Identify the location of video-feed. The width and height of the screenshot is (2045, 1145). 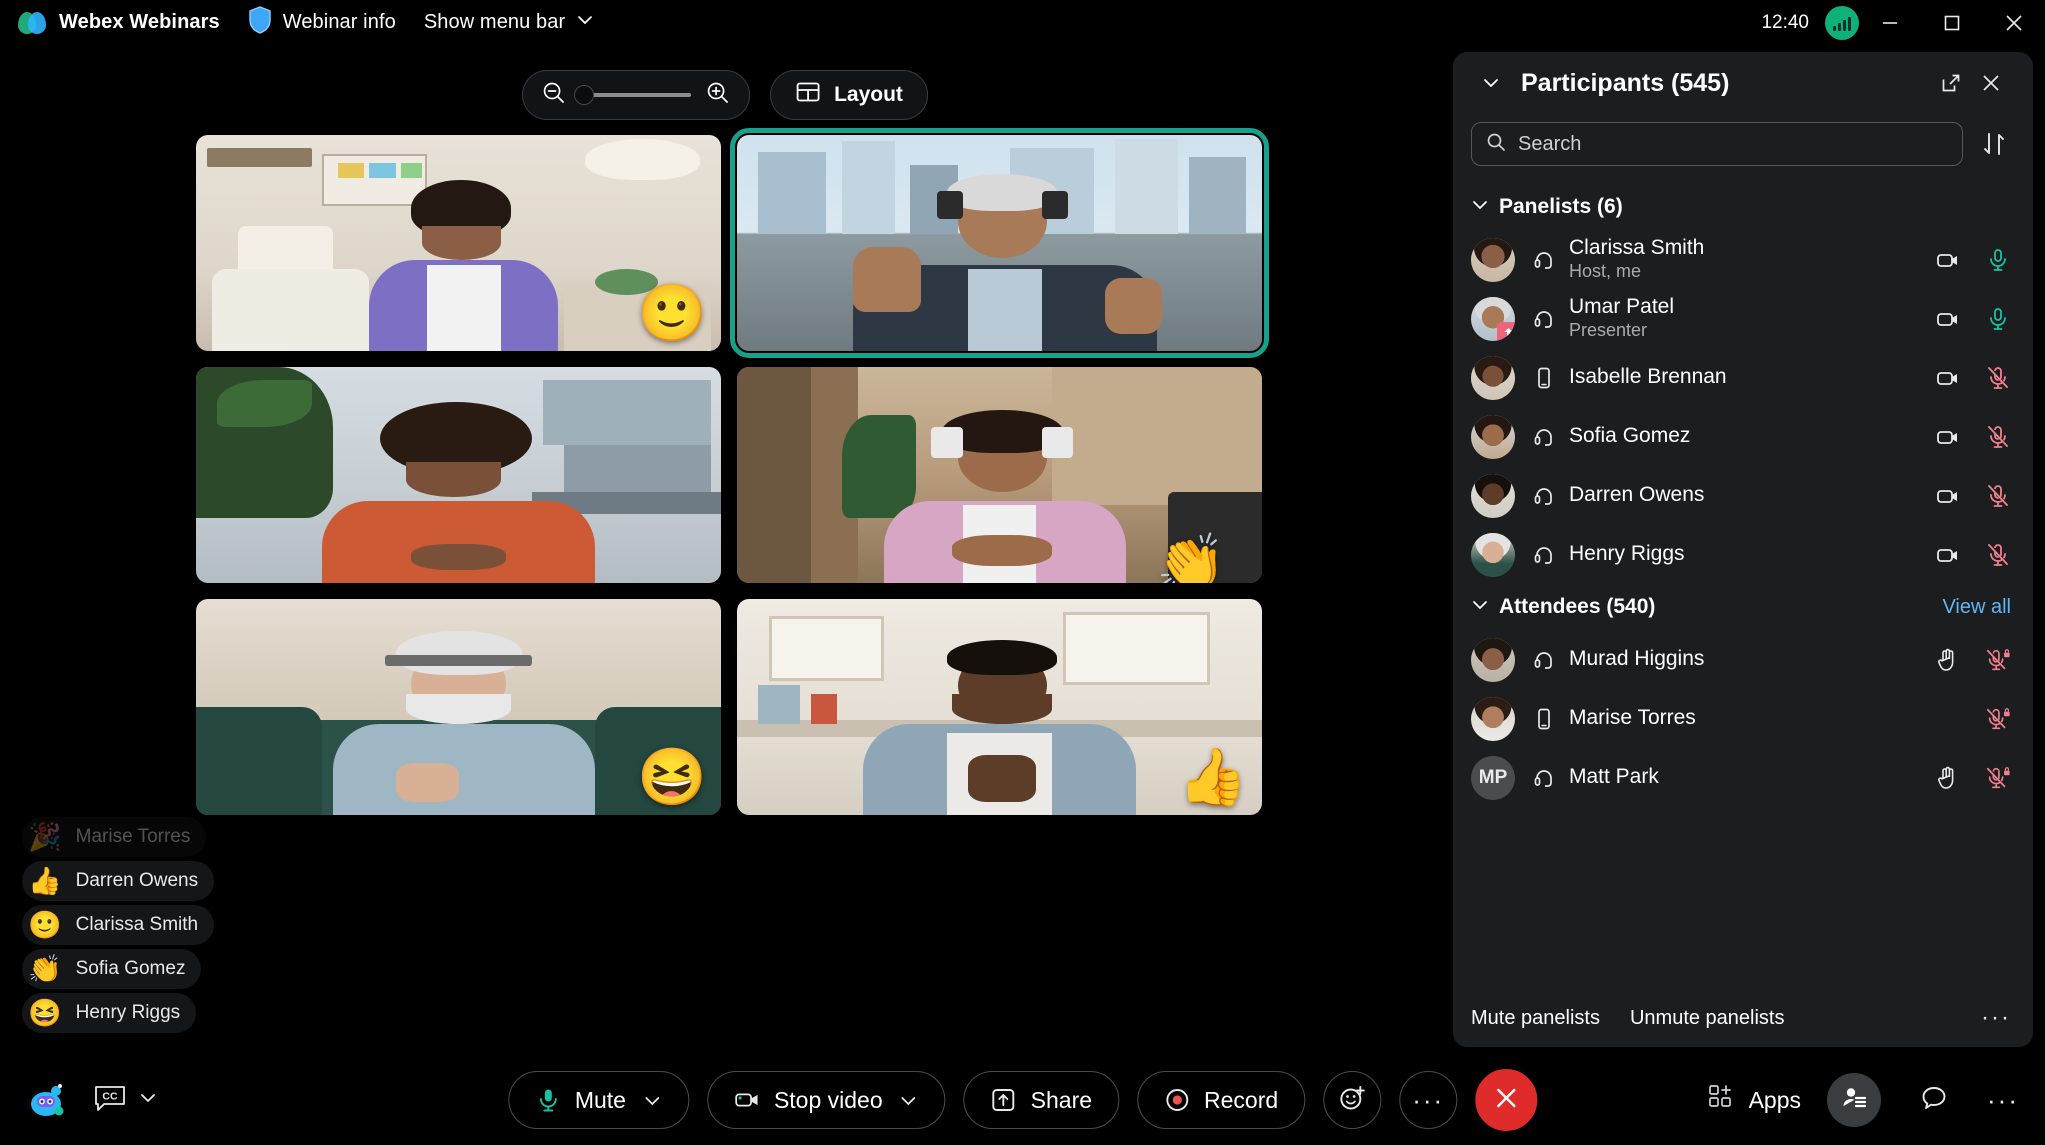
(458, 475).